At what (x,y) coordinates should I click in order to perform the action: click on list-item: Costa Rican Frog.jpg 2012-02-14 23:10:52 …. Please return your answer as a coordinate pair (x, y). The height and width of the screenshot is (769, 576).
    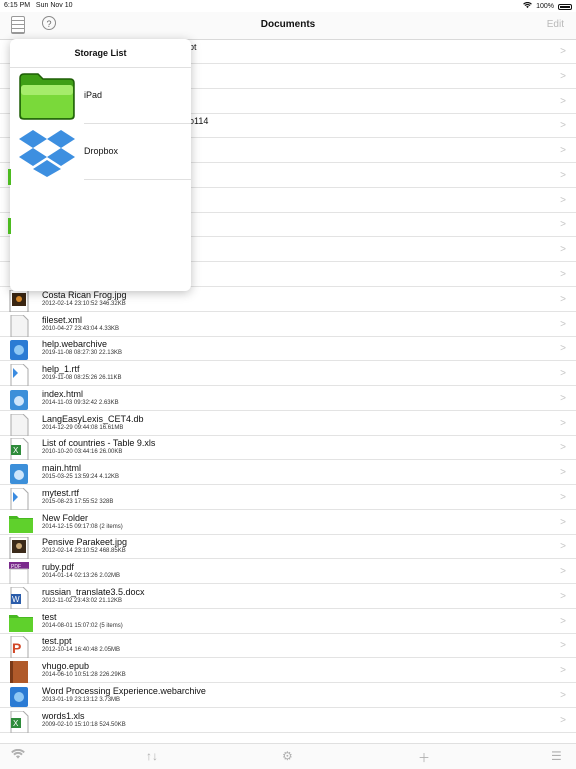
    Looking at the image, I should click on (288, 300).